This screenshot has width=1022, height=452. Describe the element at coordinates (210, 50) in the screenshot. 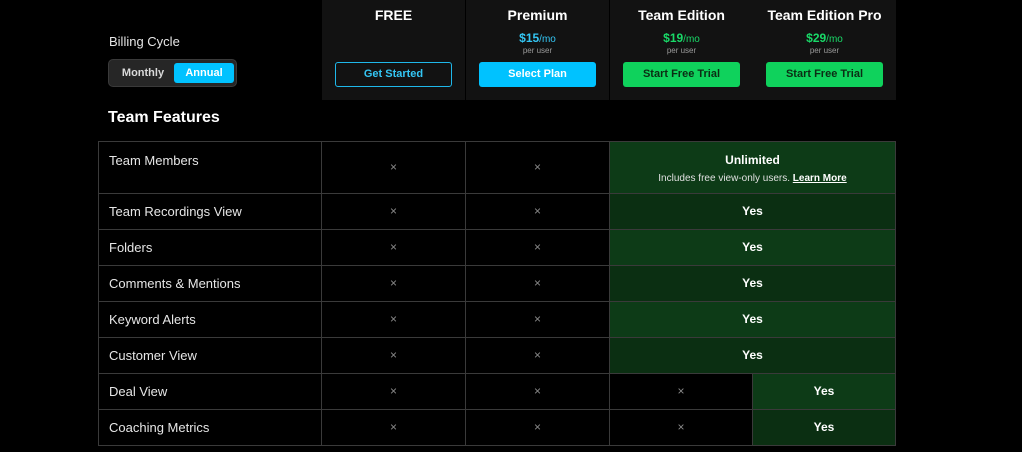

I see `billing-cycle-panel: Billing Cycle Monthly Annual` at that location.